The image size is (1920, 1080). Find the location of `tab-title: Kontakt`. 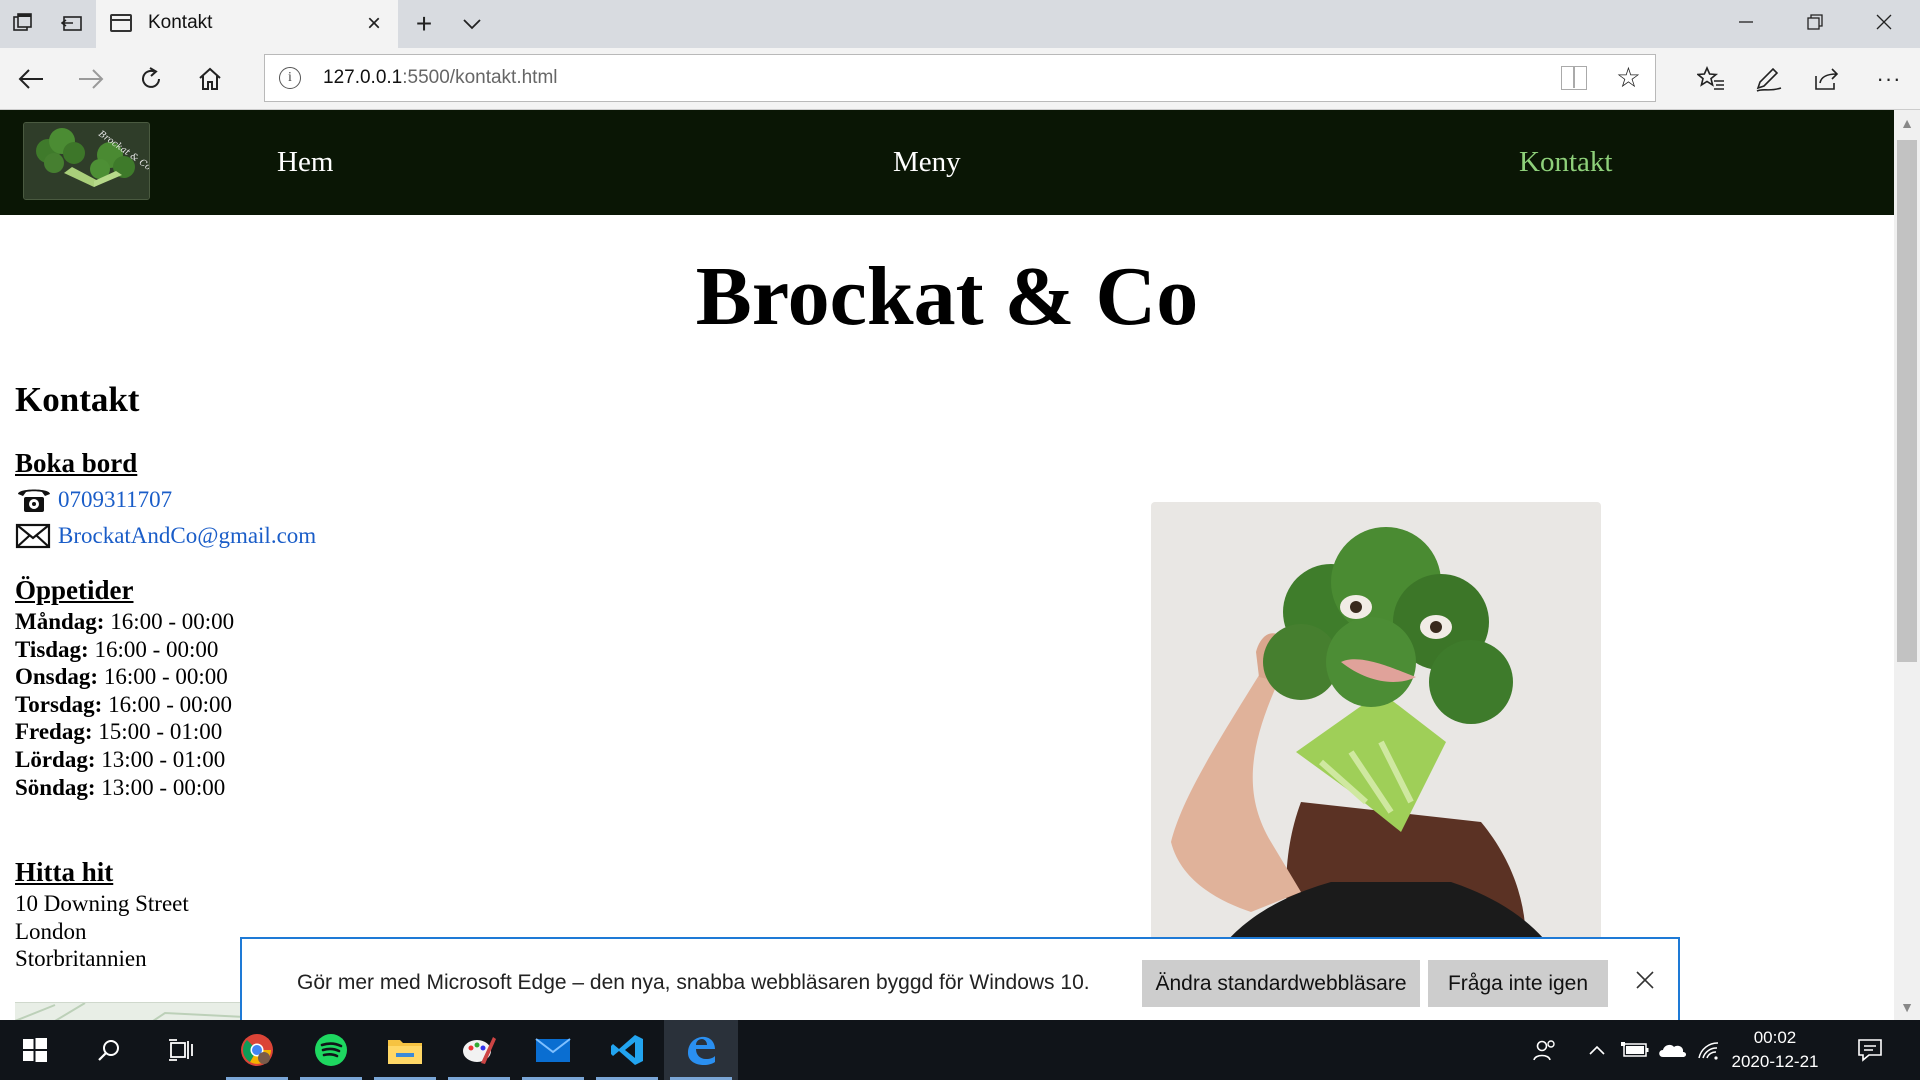

tab-title: Kontakt is located at coordinates (180, 22).